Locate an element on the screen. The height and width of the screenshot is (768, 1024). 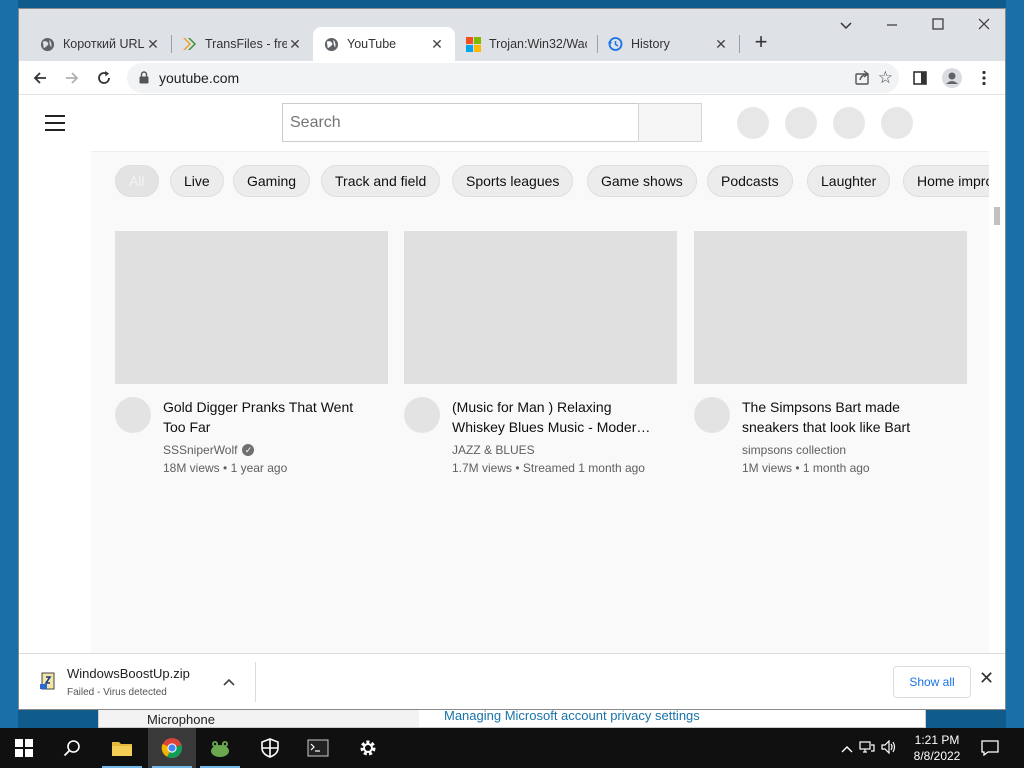
zip-file-icon is located at coordinates (48, 683).